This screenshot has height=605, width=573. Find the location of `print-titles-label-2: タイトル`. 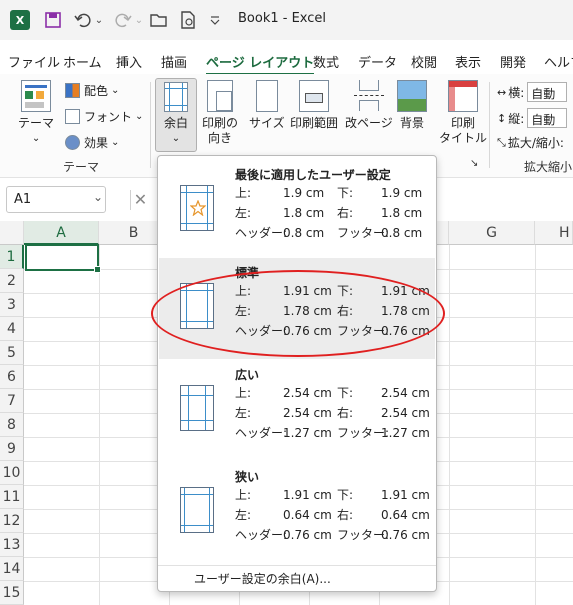

print-titles-label-2: タイトル is located at coordinates (463, 138).